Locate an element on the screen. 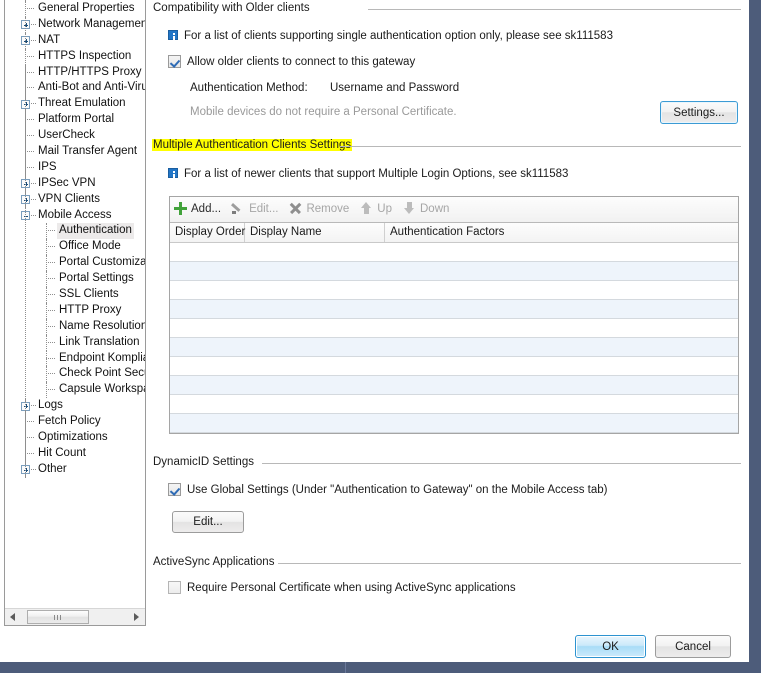  activesync-group-title: ActiveSync Applications is located at coordinates (214, 562).